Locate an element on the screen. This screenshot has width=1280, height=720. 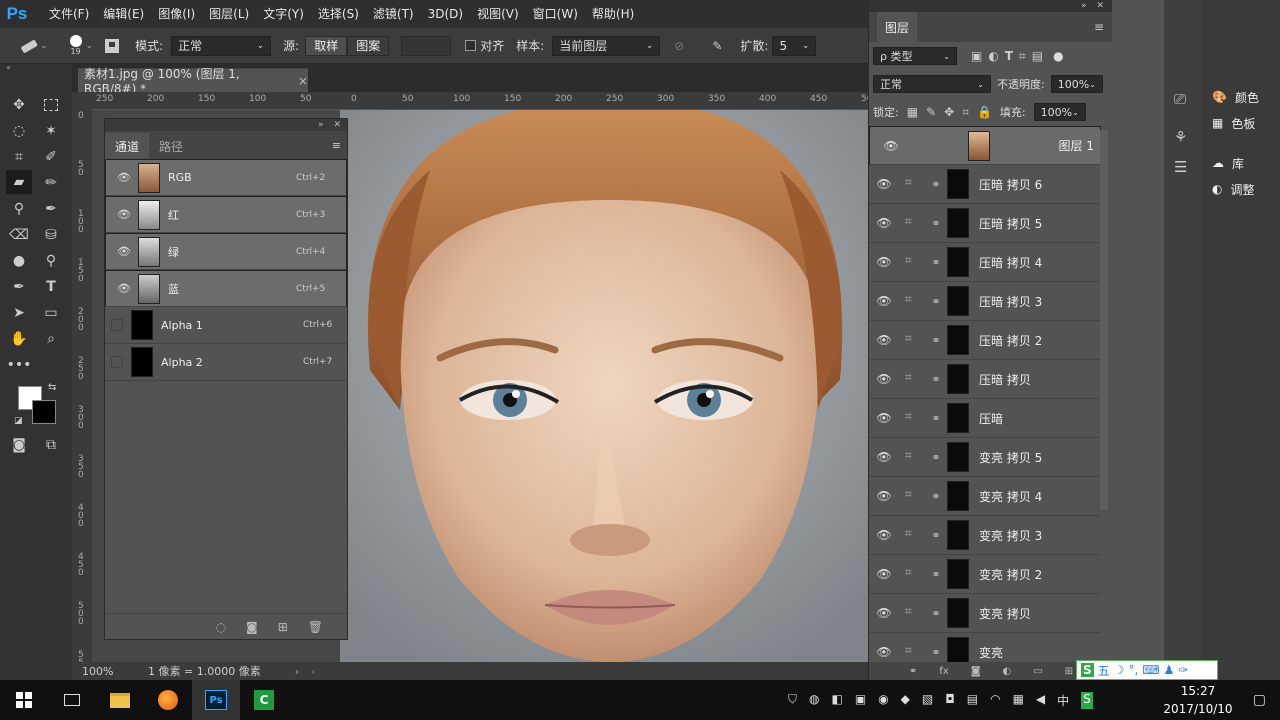
layer-row: 👁 ⌗ ⚭ 压暗 拷贝 4 is located at coordinates (985, 262).